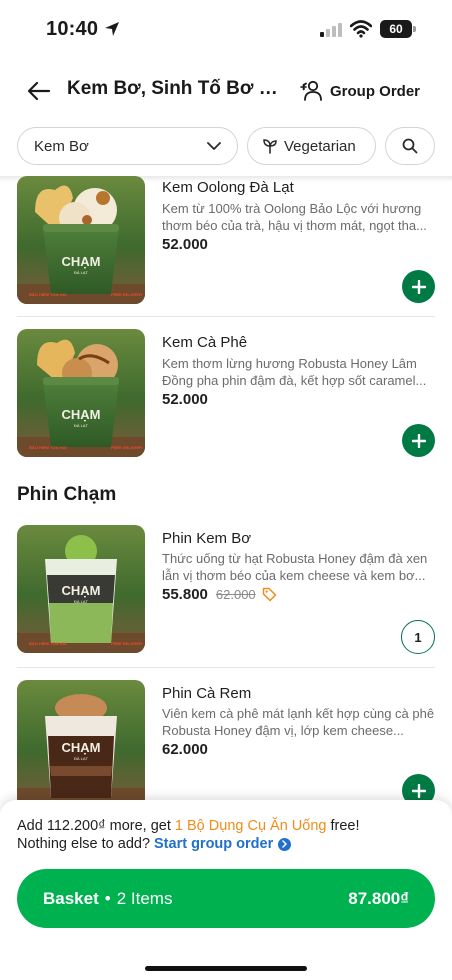 Image resolution: width=452 pixels, height=980 pixels. What do you see at coordinates (226, 31) in the screenshot?
I see `status-bar: 10:40 60` at bounding box center [226, 31].